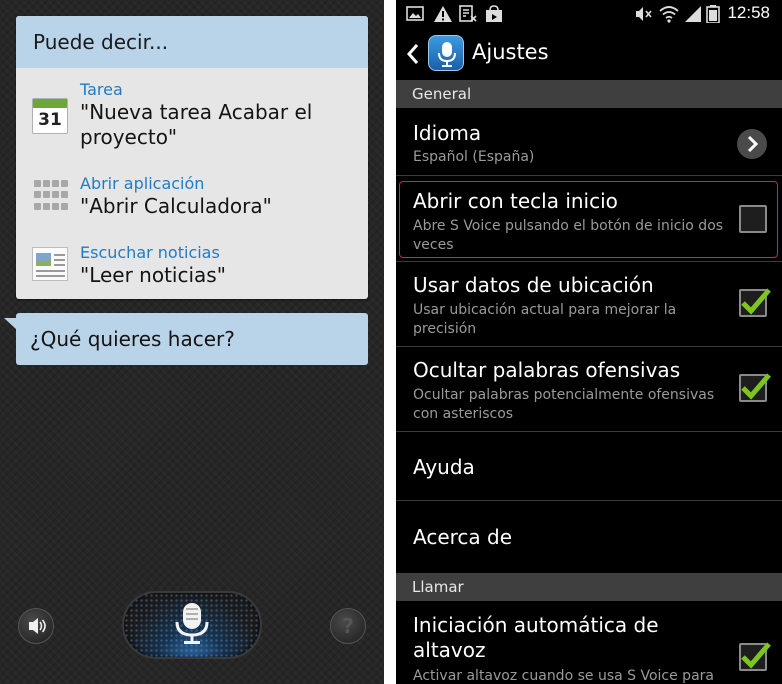  What do you see at coordinates (752, 144) in the screenshot?
I see `chevron-right-icon` at bounding box center [752, 144].